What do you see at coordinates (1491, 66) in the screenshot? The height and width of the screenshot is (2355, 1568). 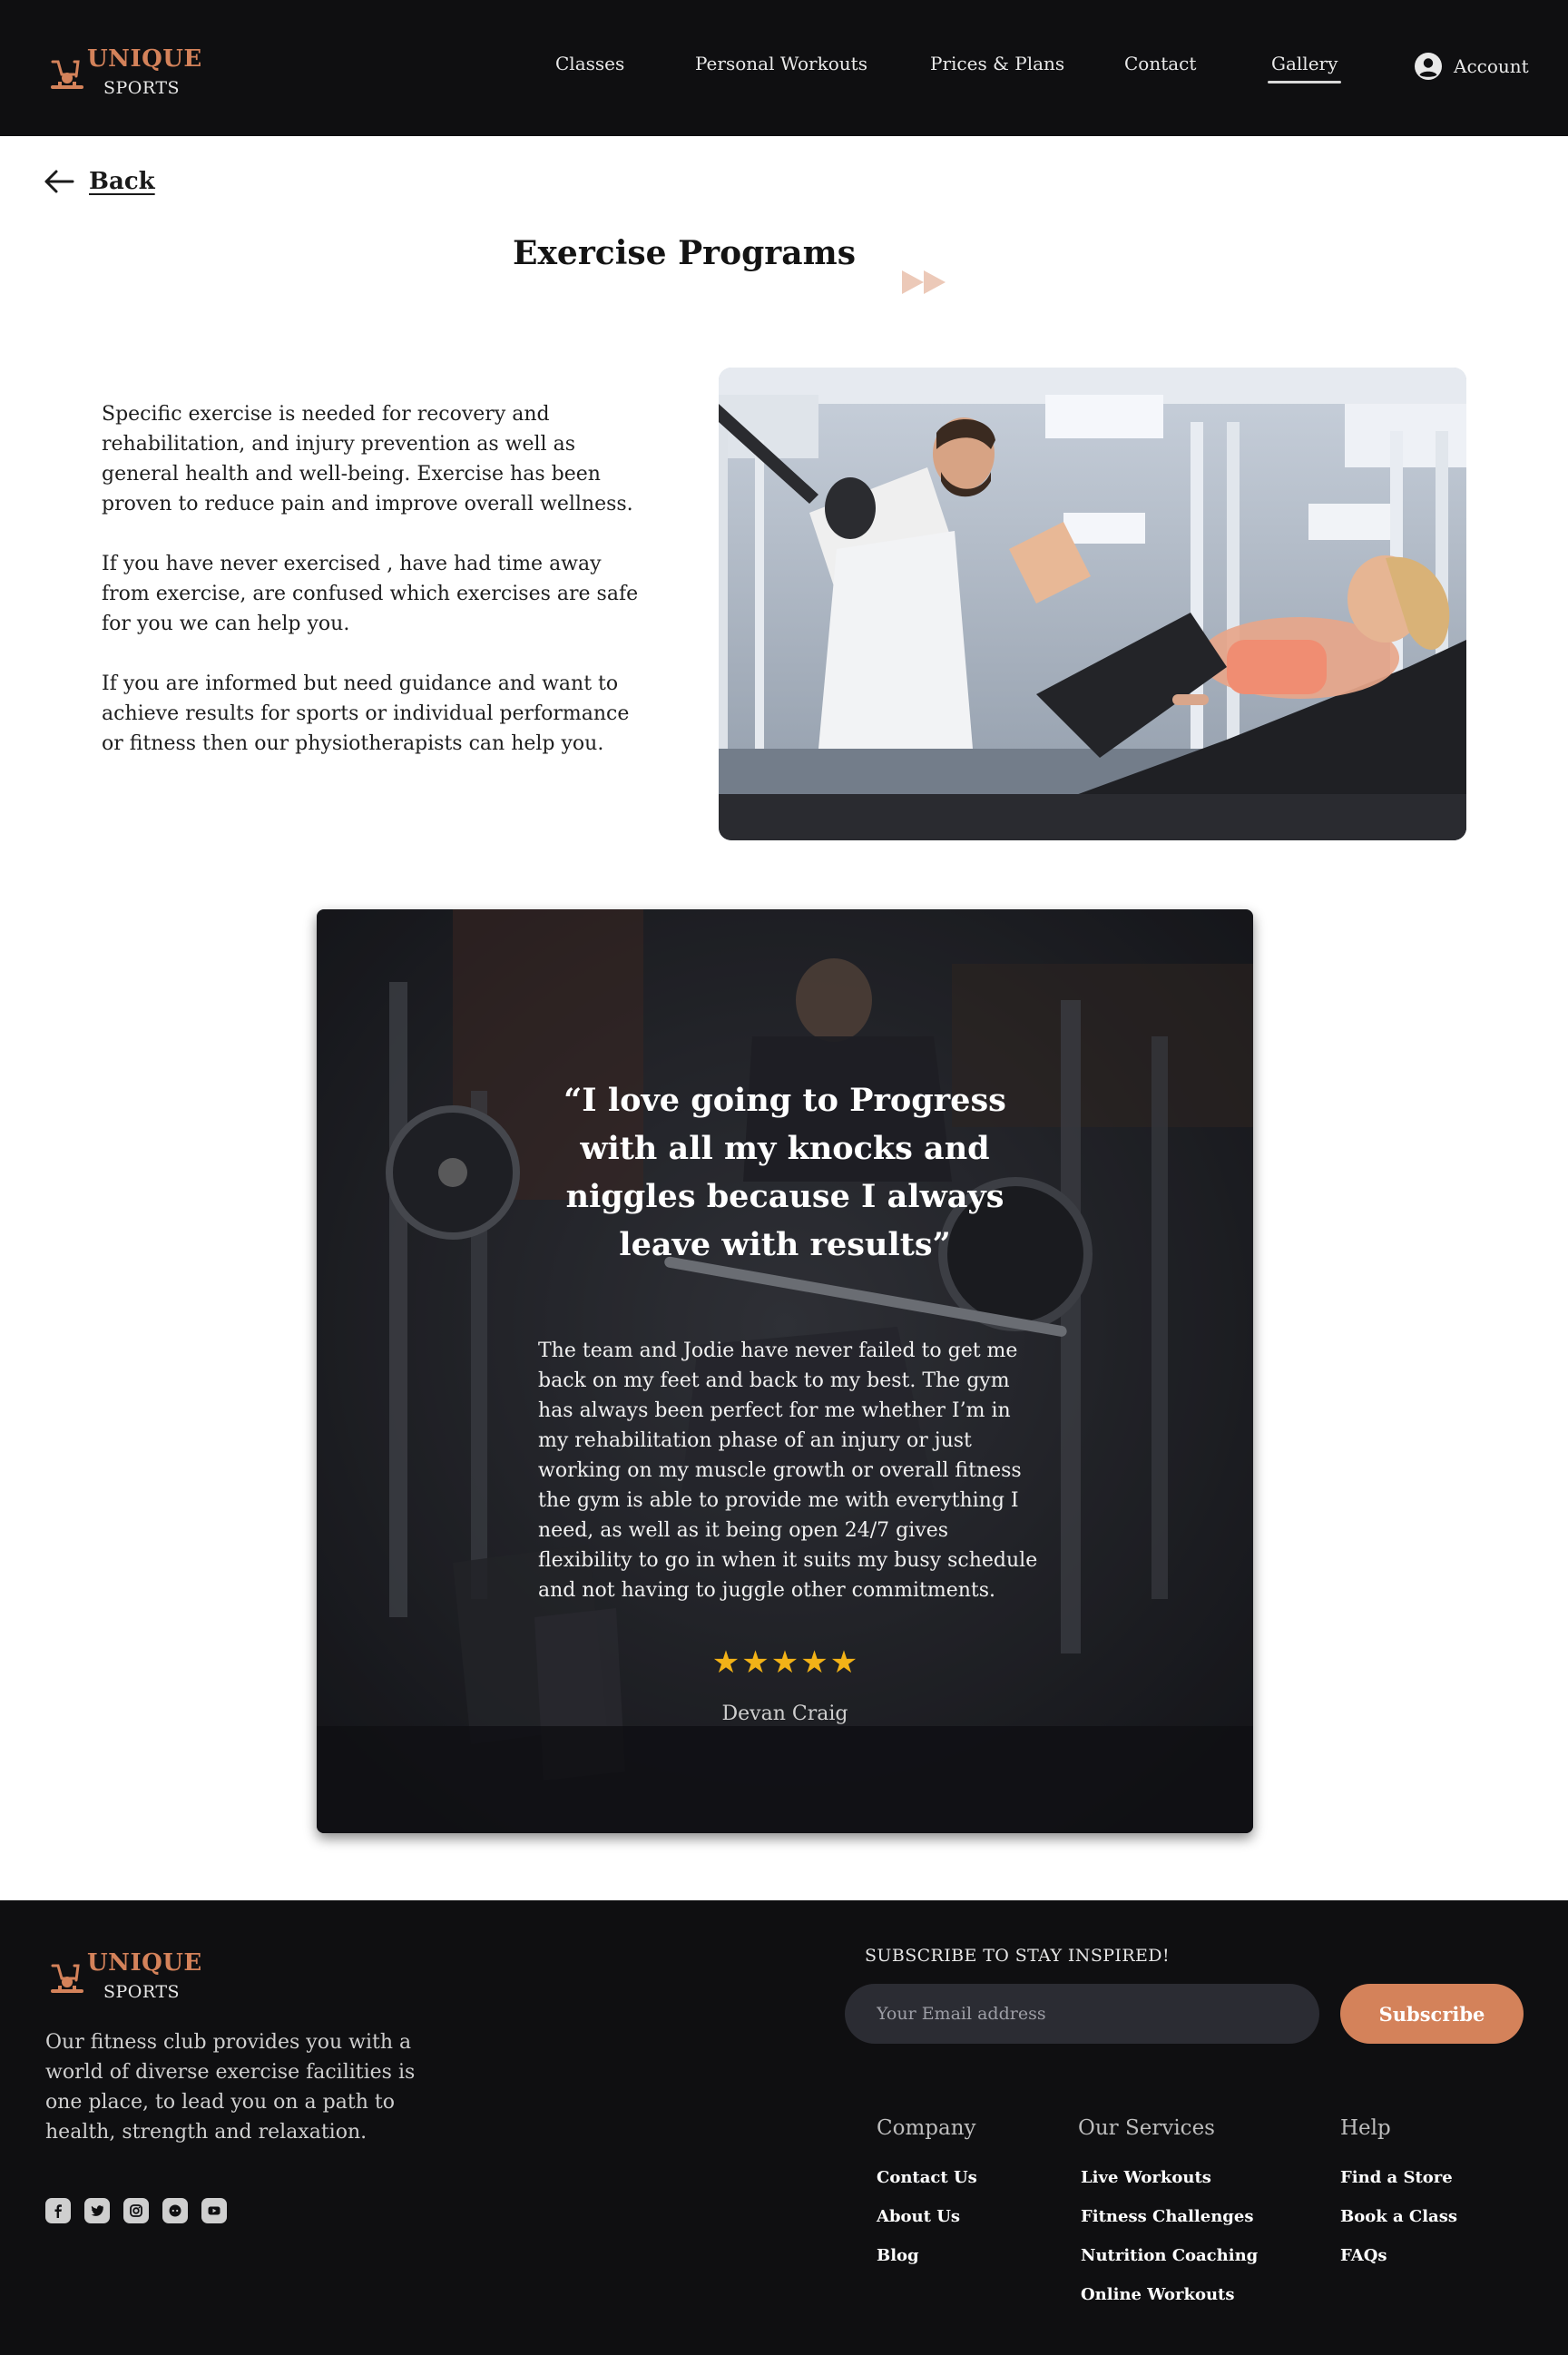 I see `account-label: Account` at bounding box center [1491, 66].